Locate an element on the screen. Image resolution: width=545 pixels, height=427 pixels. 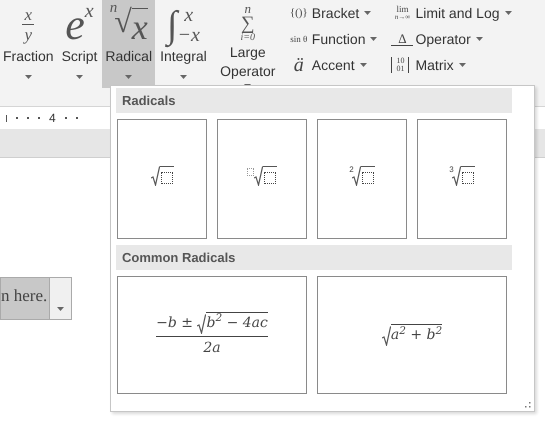
gallery-tile: −b ± b$^{2}$ − 4ac 2a is located at coordinates (212, 335).